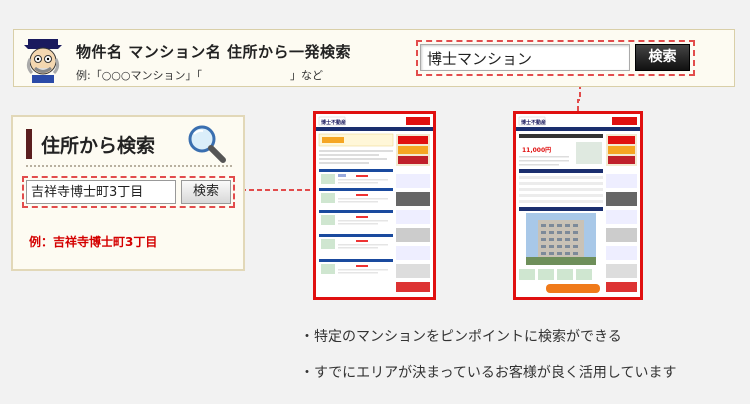 The image size is (750, 404). I want to click on address-search-button: 検索, so click(206, 192).